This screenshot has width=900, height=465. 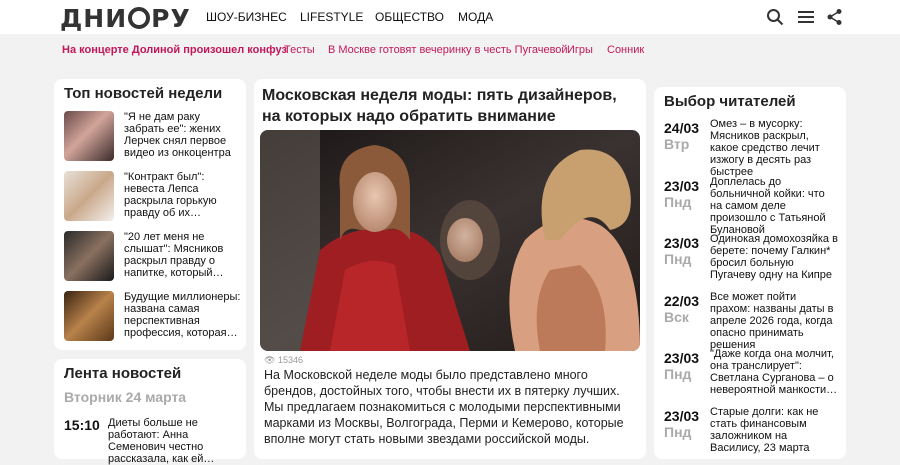 I want to click on news-feed-title: Лента новостей, so click(x=123, y=373).